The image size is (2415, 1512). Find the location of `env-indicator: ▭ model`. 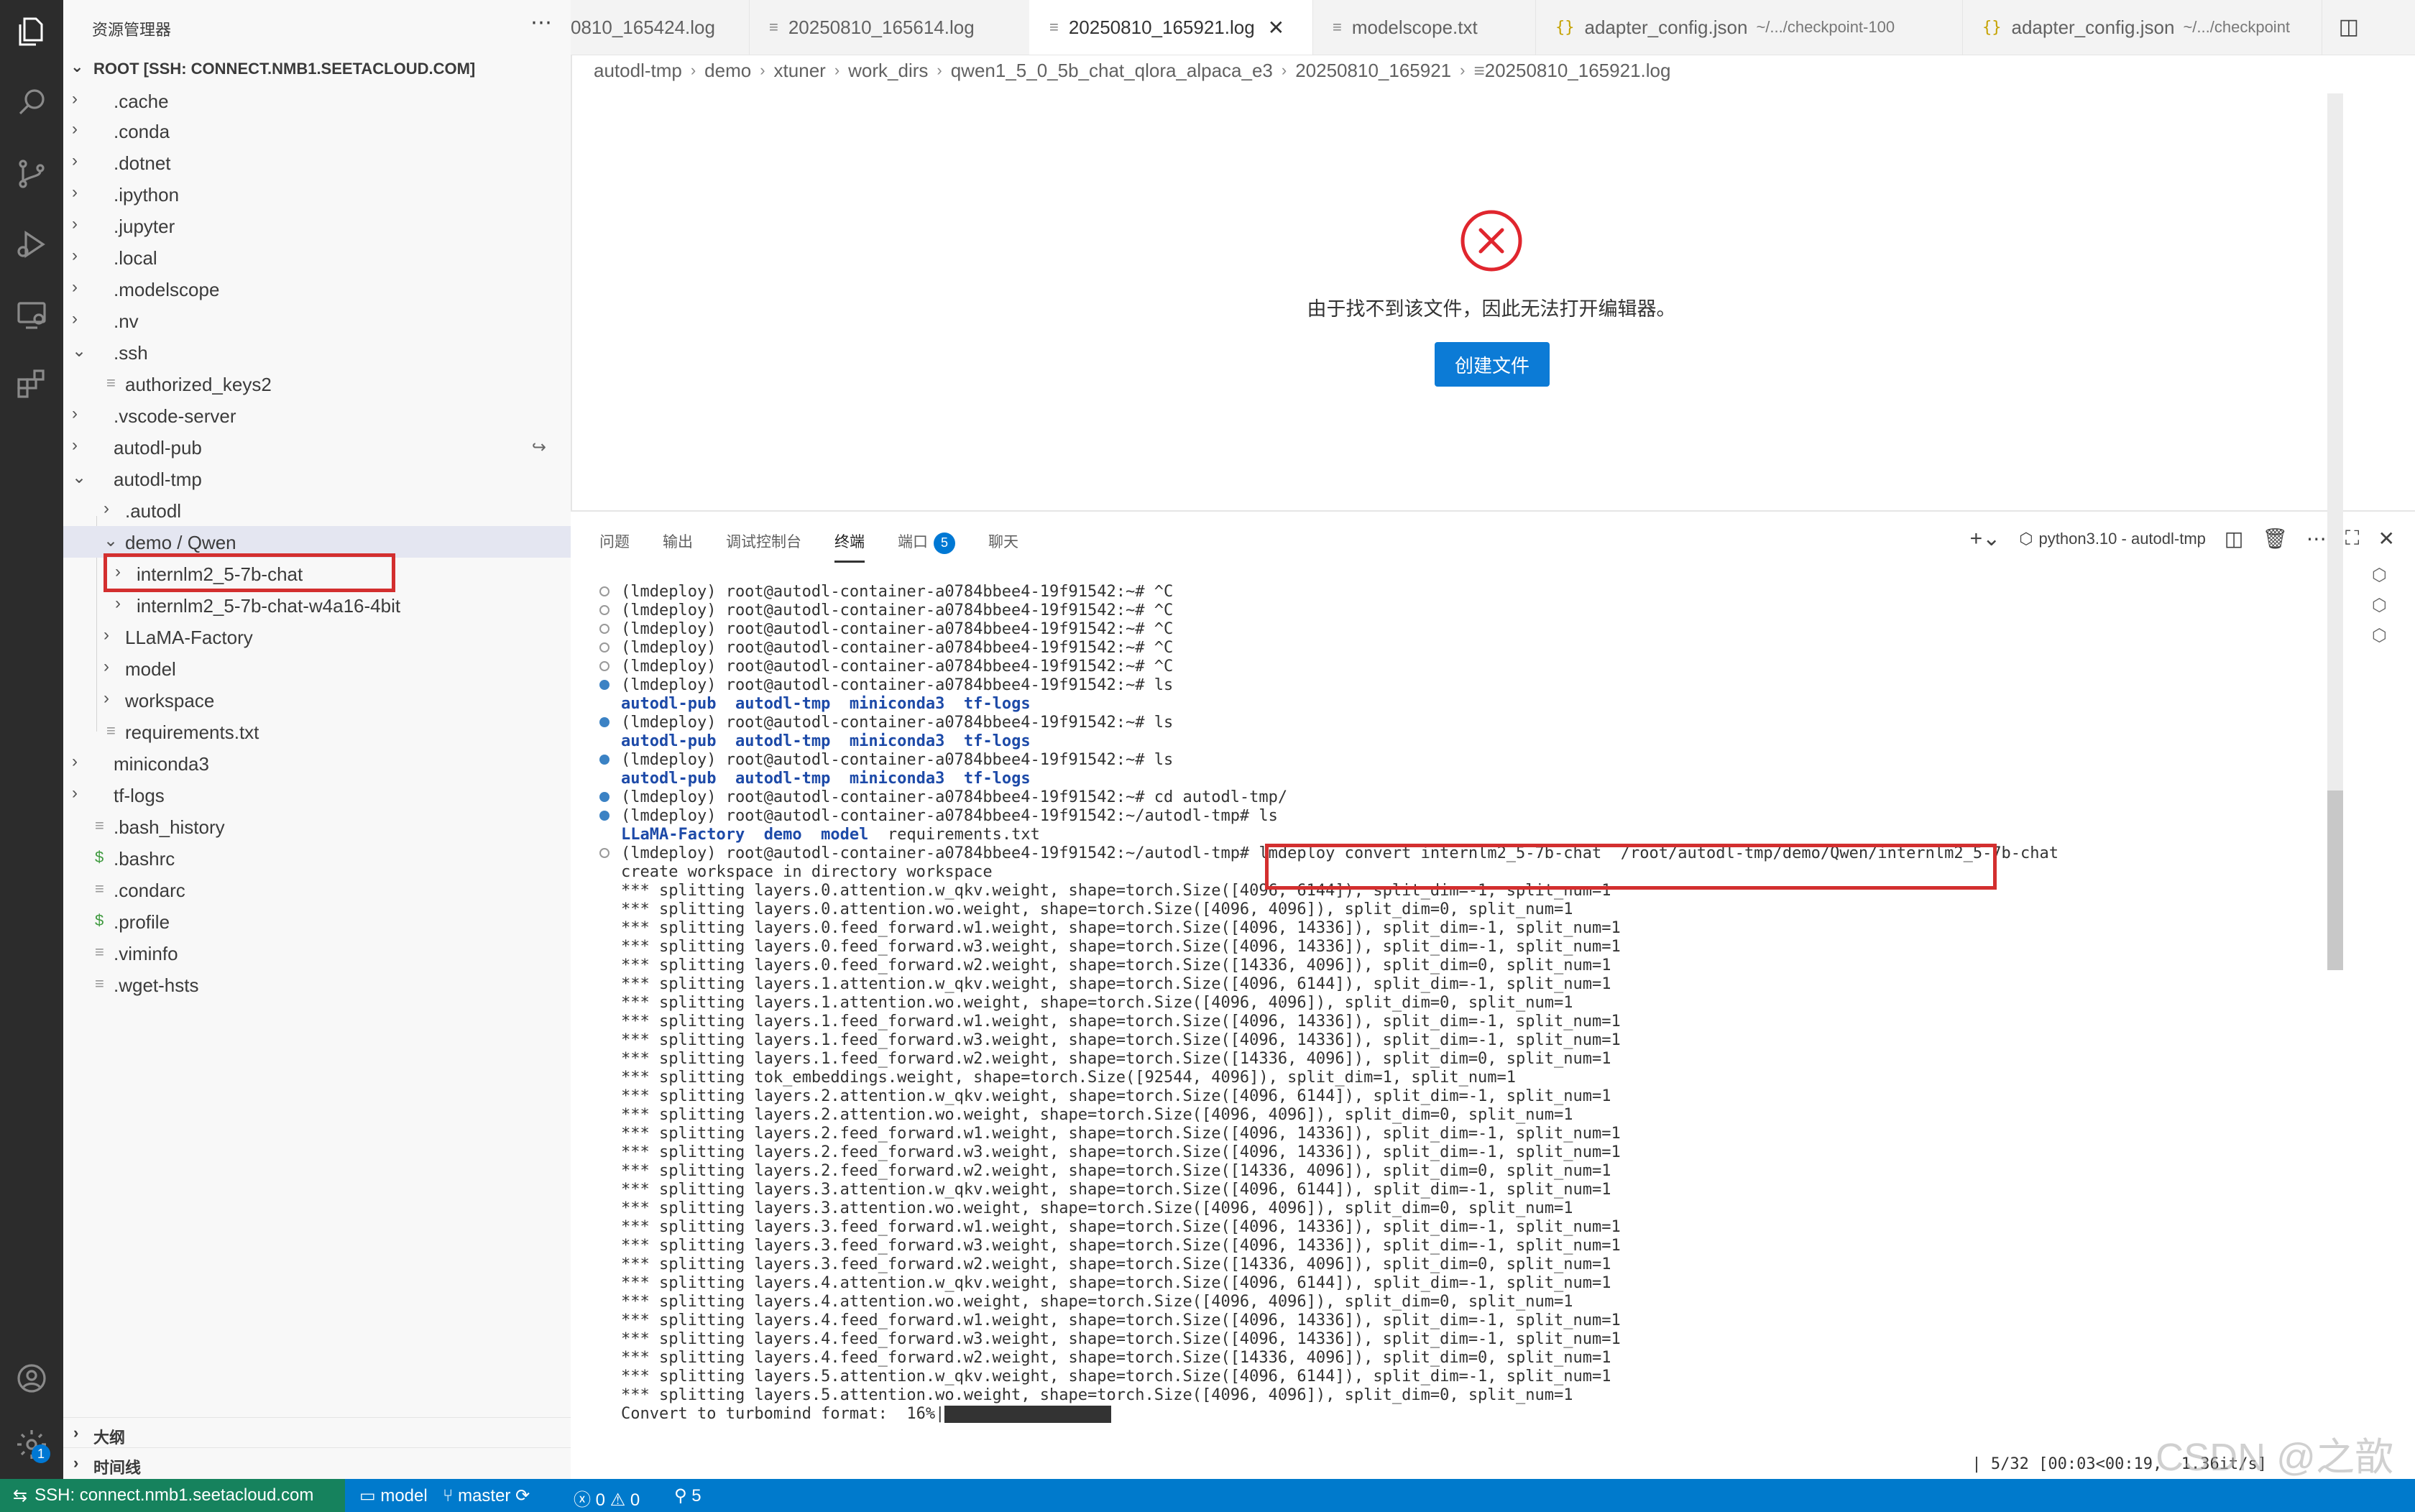

env-indicator: ▭ model is located at coordinates (393, 1496).